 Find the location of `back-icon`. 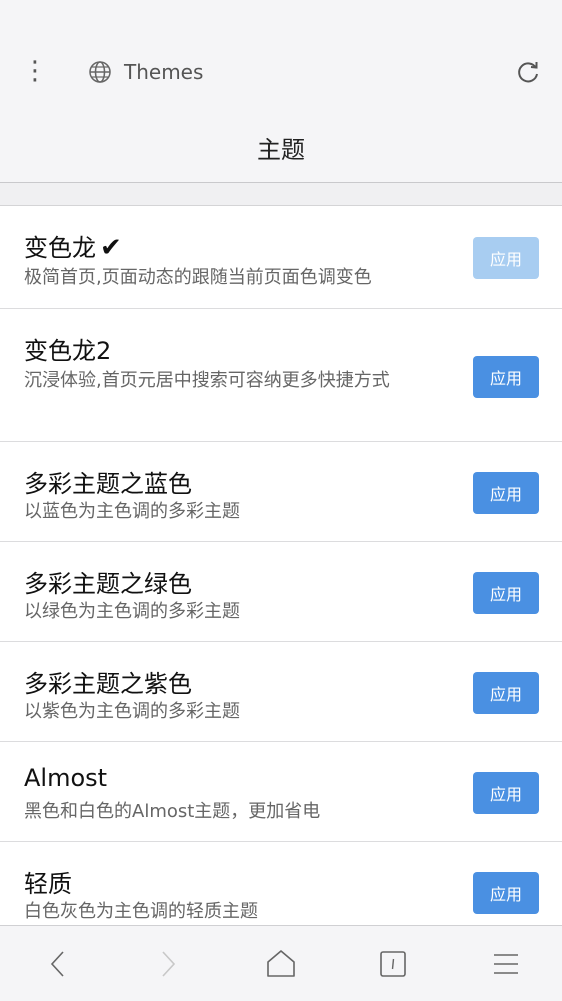

back-icon is located at coordinates (58, 964).